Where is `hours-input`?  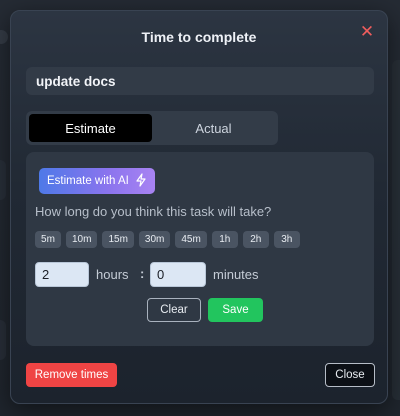
hours-input is located at coordinates (62, 274).